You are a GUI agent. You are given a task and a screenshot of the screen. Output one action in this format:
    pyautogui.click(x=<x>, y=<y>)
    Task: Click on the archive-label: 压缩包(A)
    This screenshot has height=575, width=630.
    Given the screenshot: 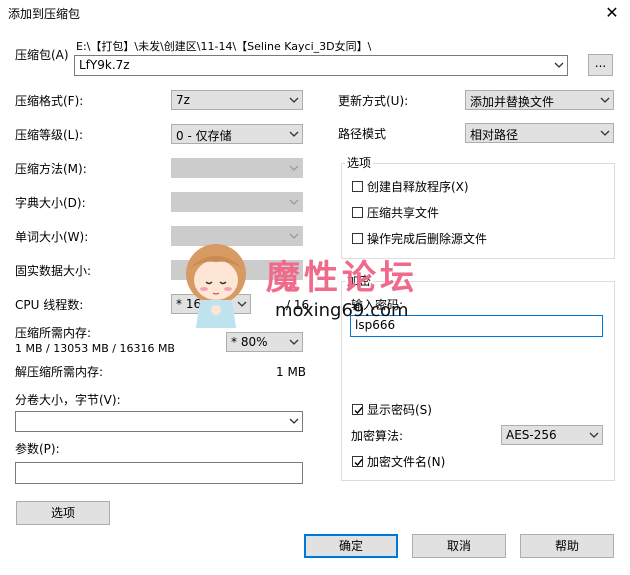 What is the action you would take?
    pyautogui.click(x=42, y=55)
    